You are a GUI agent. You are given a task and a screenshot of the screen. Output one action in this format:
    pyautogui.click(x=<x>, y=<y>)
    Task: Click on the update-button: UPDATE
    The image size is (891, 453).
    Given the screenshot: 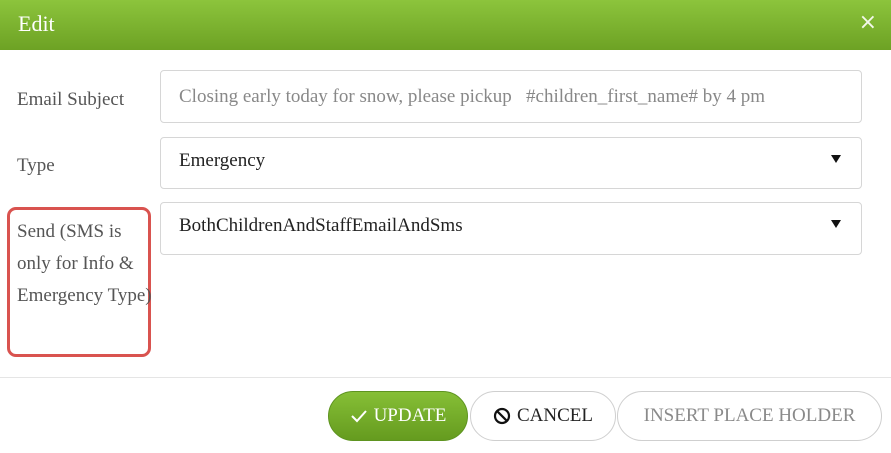 What is the action you would take?
    pyautogui.click(x=398, y=416)
    